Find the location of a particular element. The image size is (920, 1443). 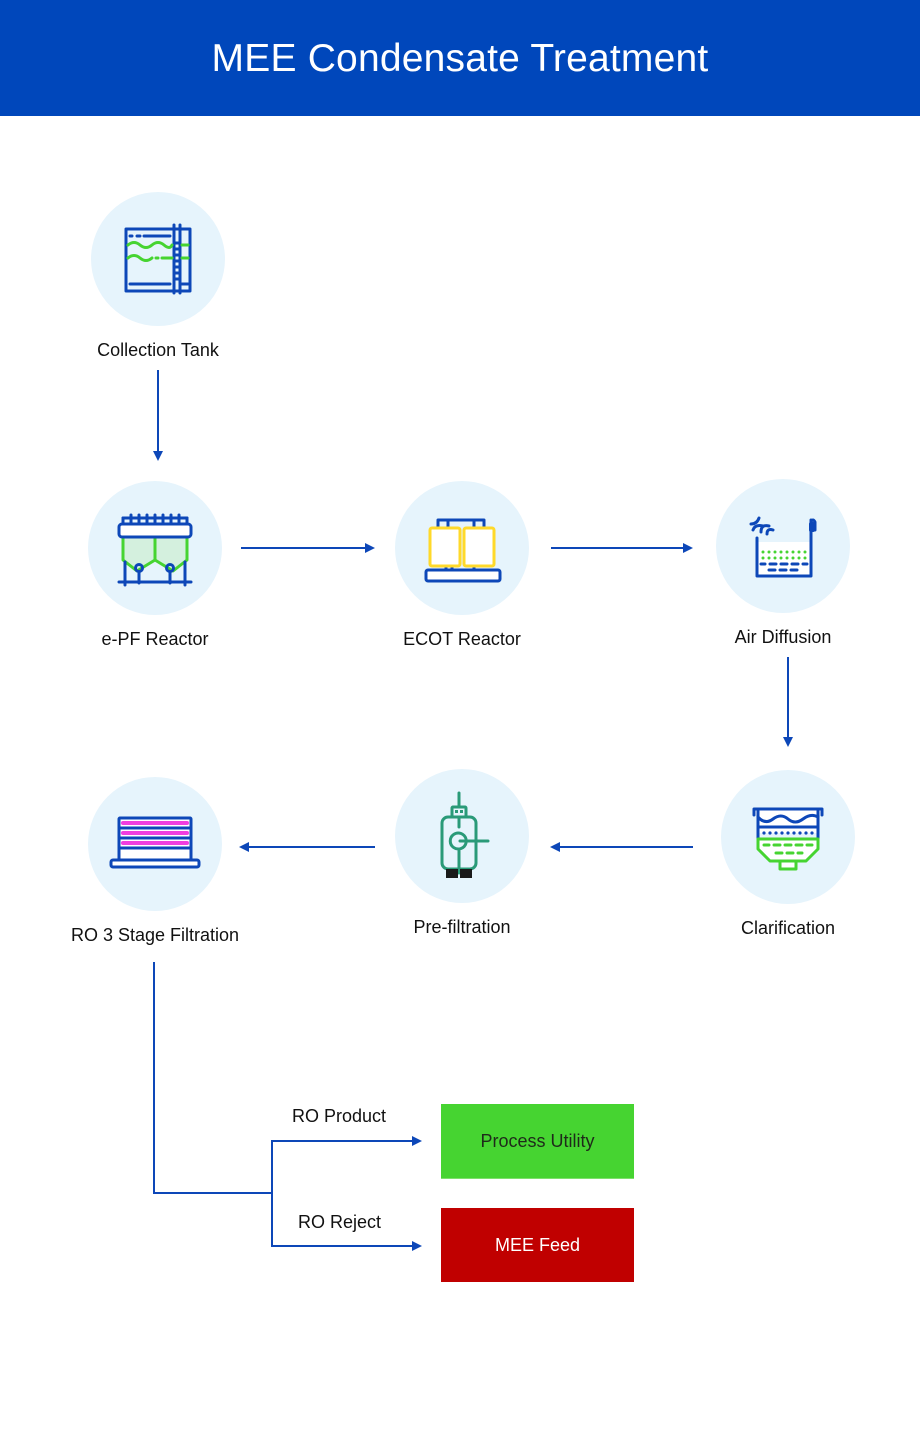

step-pre-filtration: Pre-filtration is located at coordinates (462, 853).